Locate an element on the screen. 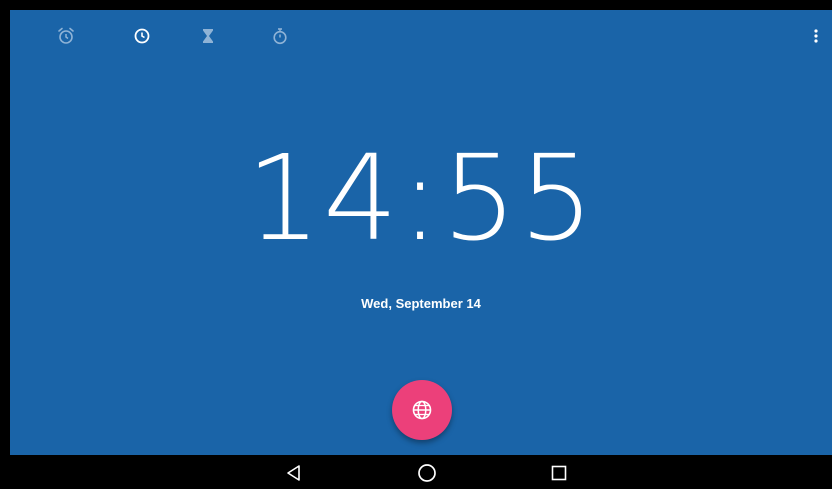 This screenshot has width=832, height=489. tab-timer is located at coordinates (208, 36).